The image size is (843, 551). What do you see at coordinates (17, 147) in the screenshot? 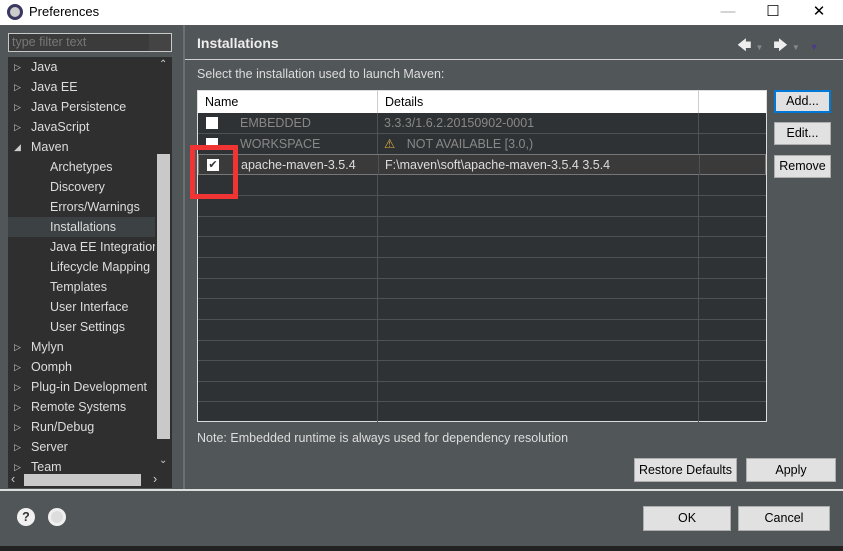
I see `collapse-icon: ◢` at bounding box center [17, 147].